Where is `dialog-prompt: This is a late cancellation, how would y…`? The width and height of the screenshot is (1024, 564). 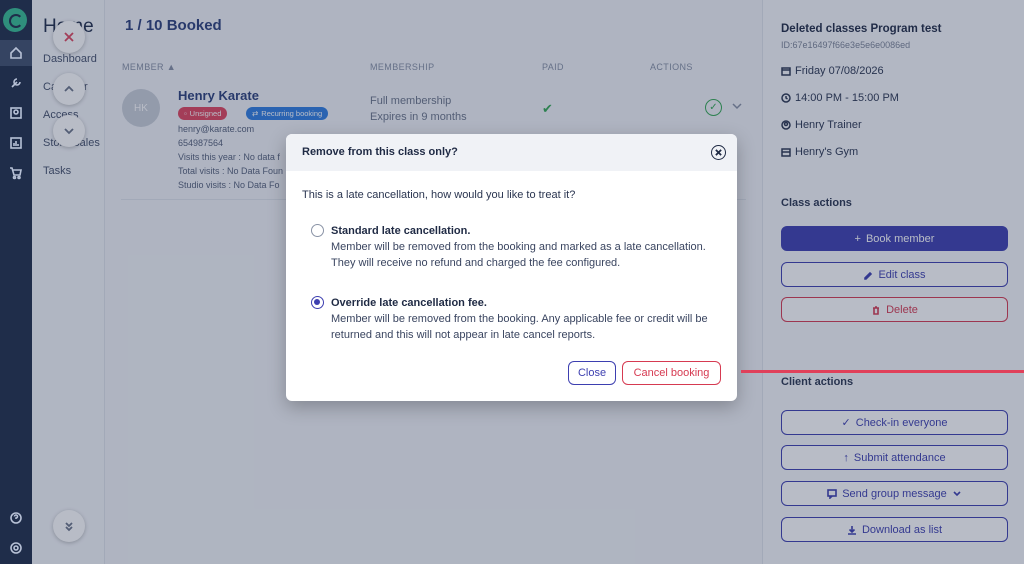 dialog-prompt: This is a late cancellation, how would y… is located at coordinates (439, 195).